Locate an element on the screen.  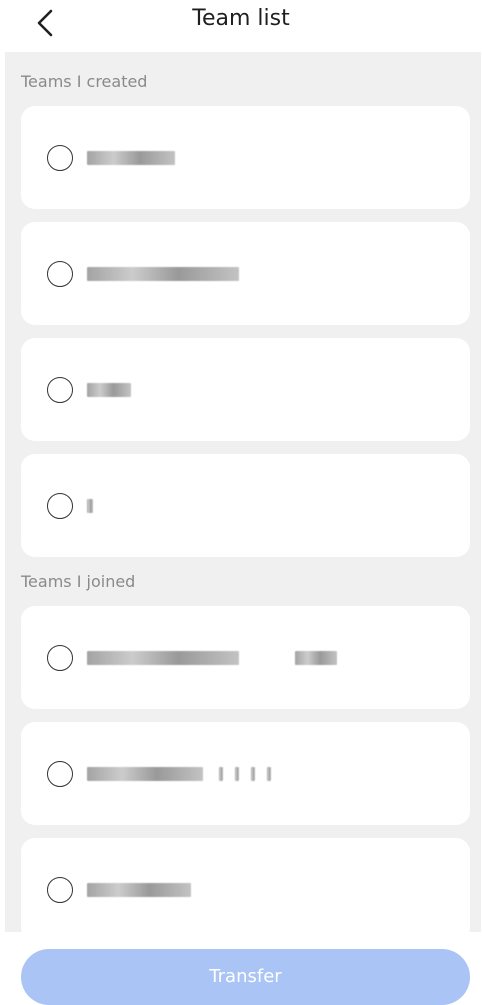
transfer-button: Transfer is located at coordinates (245, 977).